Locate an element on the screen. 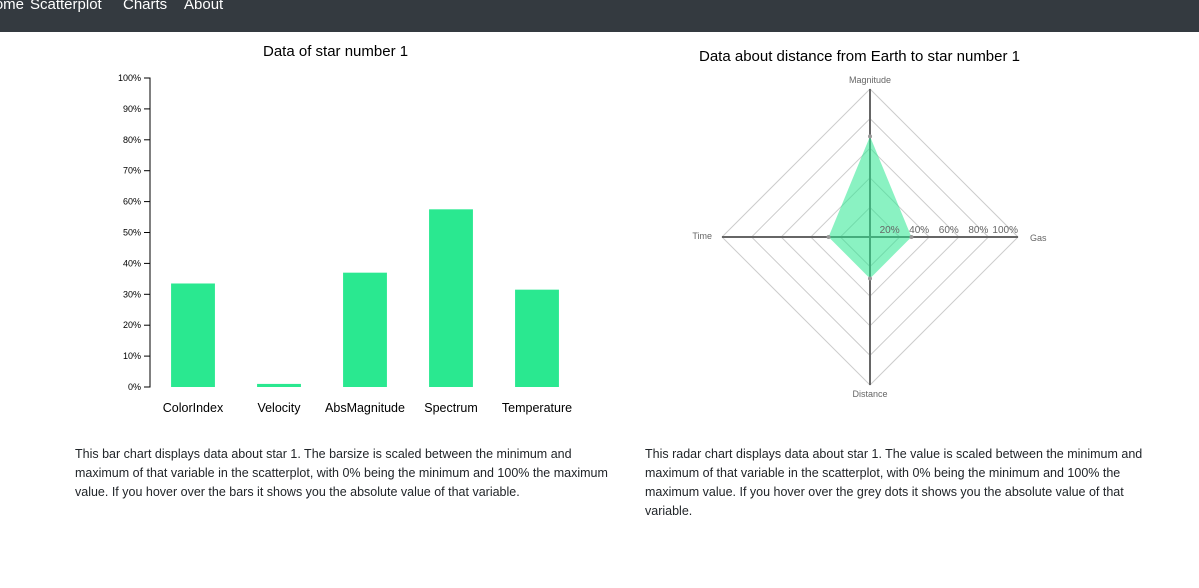 This screenshot has height=588, width=1199. radar-point-magnitude is located at coordinates (870, 136).